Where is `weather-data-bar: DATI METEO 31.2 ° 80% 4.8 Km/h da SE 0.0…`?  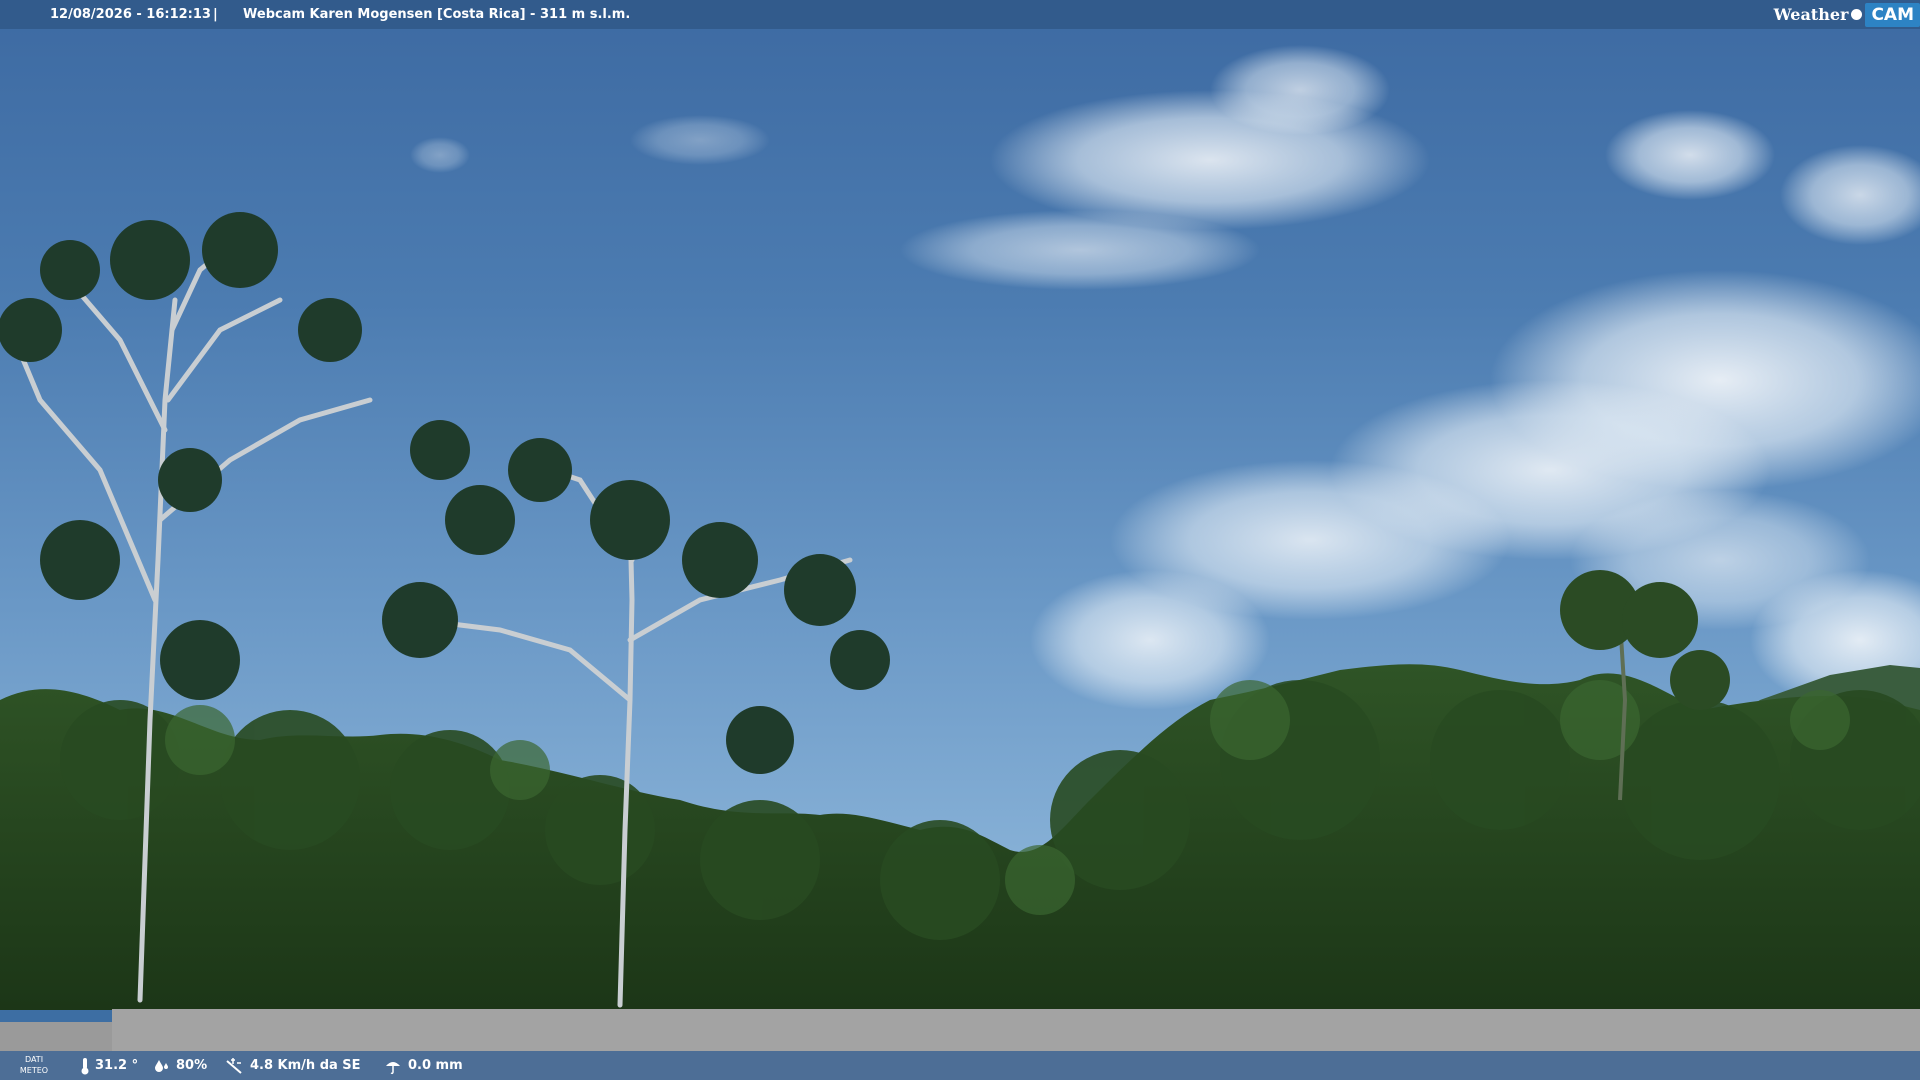
weather-data-bar: DATI METEO 31.2 ° 80% 4.8 Km/h da SE 0.0… is located at coordinates (960, 1065).